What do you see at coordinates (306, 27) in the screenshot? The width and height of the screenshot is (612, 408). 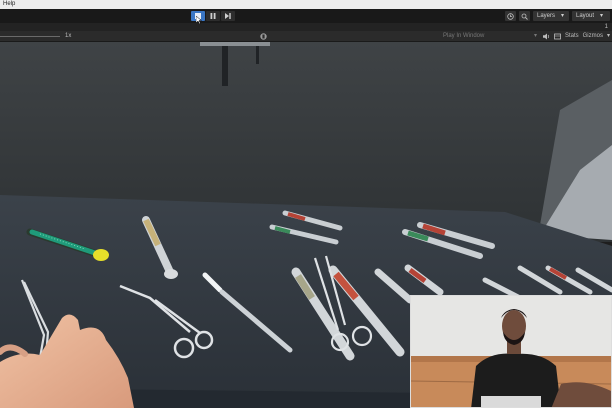 I see `tab-strip: 1` at bounding box center [306, 27].